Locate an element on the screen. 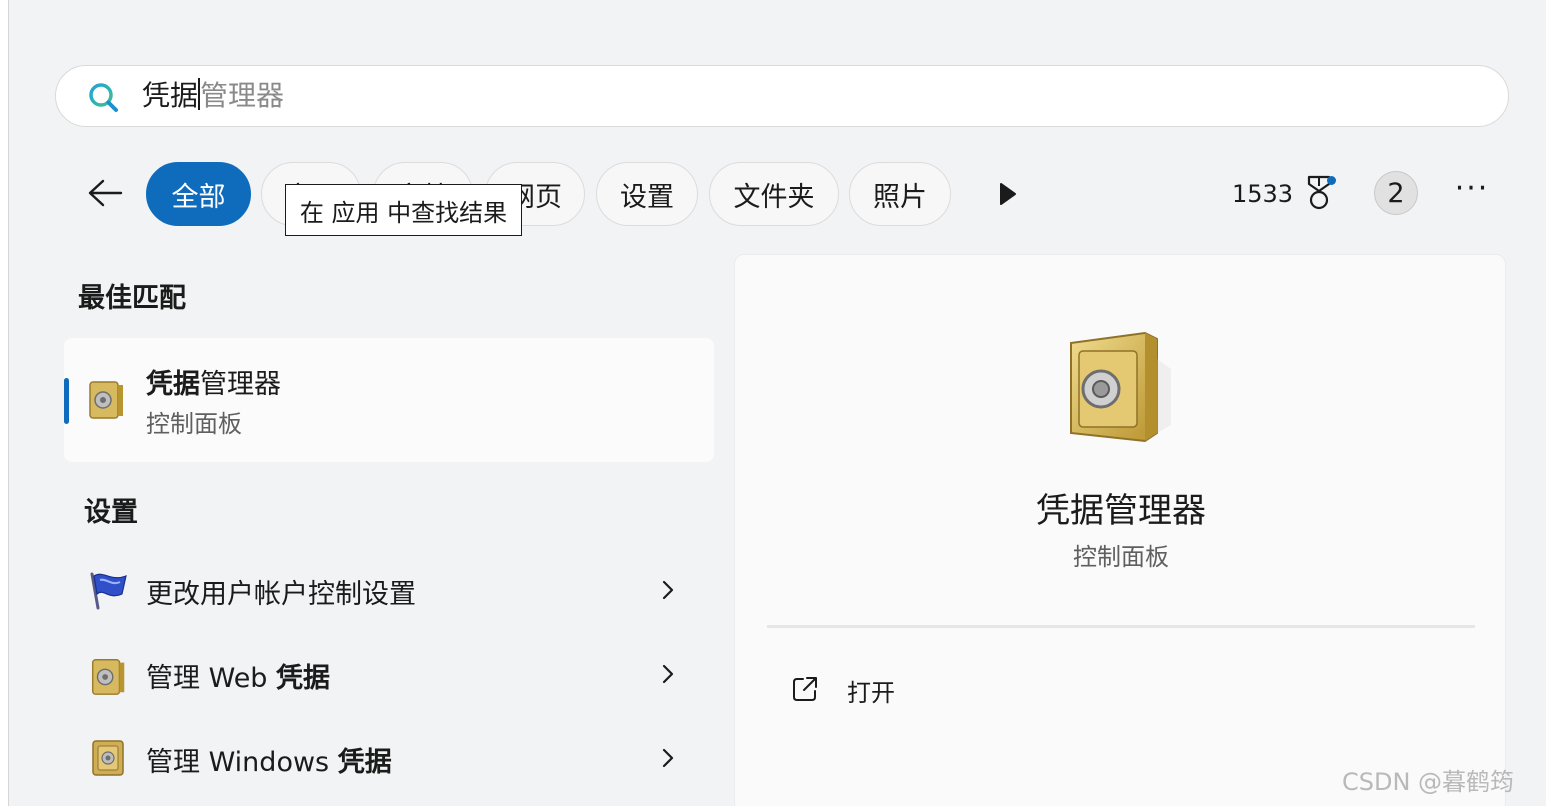  search-icon is located at coordinates (103, 97).